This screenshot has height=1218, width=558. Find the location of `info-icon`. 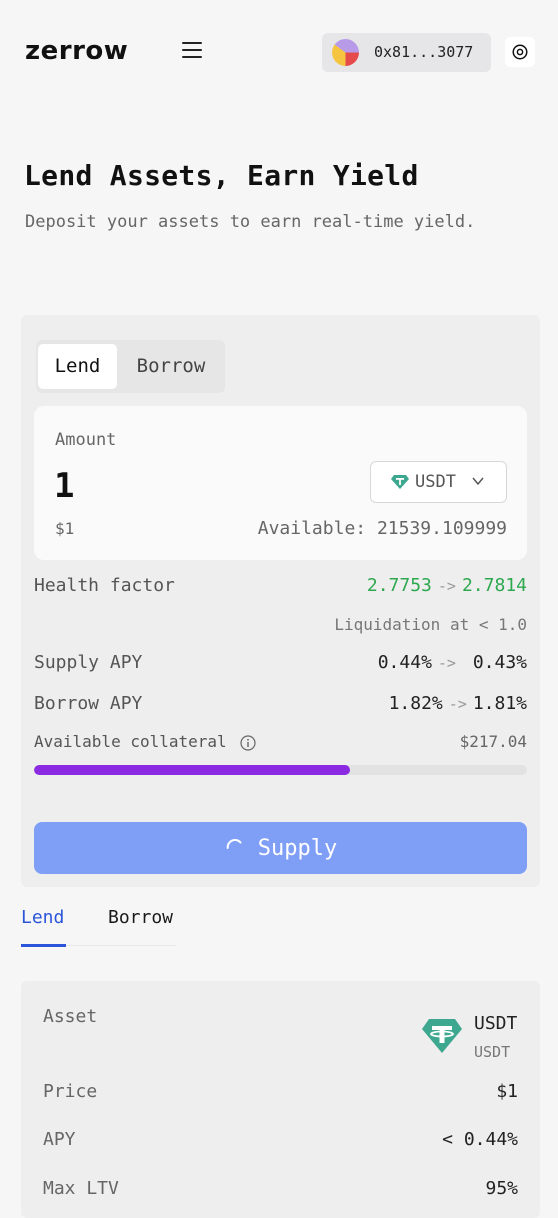

info-icon is located at coordinates (248, 742).